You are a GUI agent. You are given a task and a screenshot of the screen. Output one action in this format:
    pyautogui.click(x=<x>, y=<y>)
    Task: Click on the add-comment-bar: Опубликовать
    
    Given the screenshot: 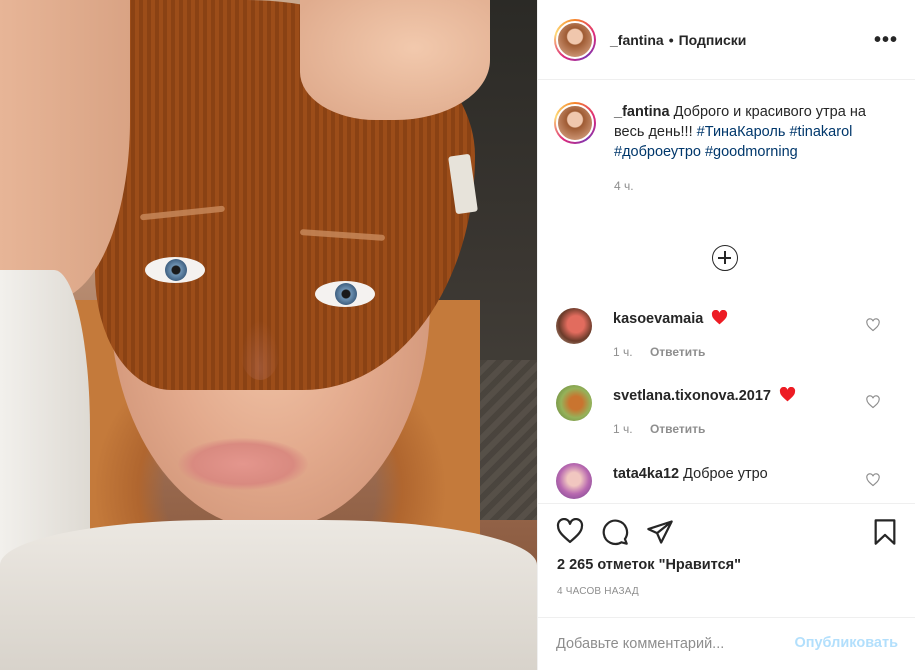 What is the action you would take?
    pyautogui.click(x=726, y=643)
    